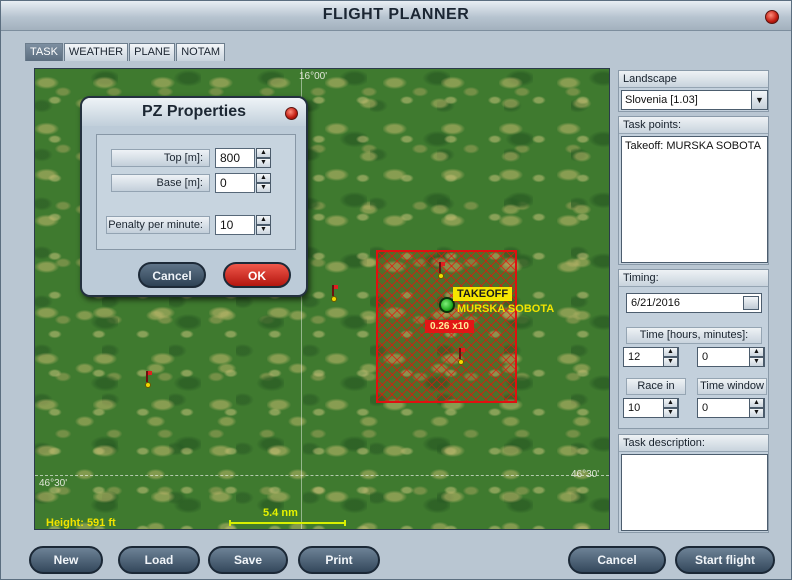  What do you see at coordinates (313, 76) in the screenshot?
I see `longitude-label: 16°00'` at bounding box center [313, 76].